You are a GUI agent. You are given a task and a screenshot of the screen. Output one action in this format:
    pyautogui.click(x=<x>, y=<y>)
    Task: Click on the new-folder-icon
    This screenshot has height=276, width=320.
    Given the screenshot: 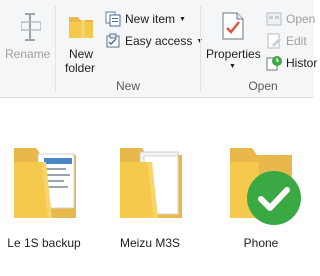 What is the action you would take?
    pyautogui.click(x=81, y=27)
    